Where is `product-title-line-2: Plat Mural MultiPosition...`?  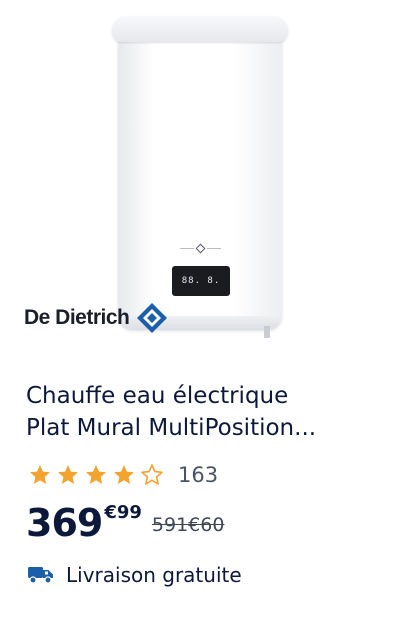
product-title-line-2: Plat Mural MultiPosition... is located at coordinates (211, 428).